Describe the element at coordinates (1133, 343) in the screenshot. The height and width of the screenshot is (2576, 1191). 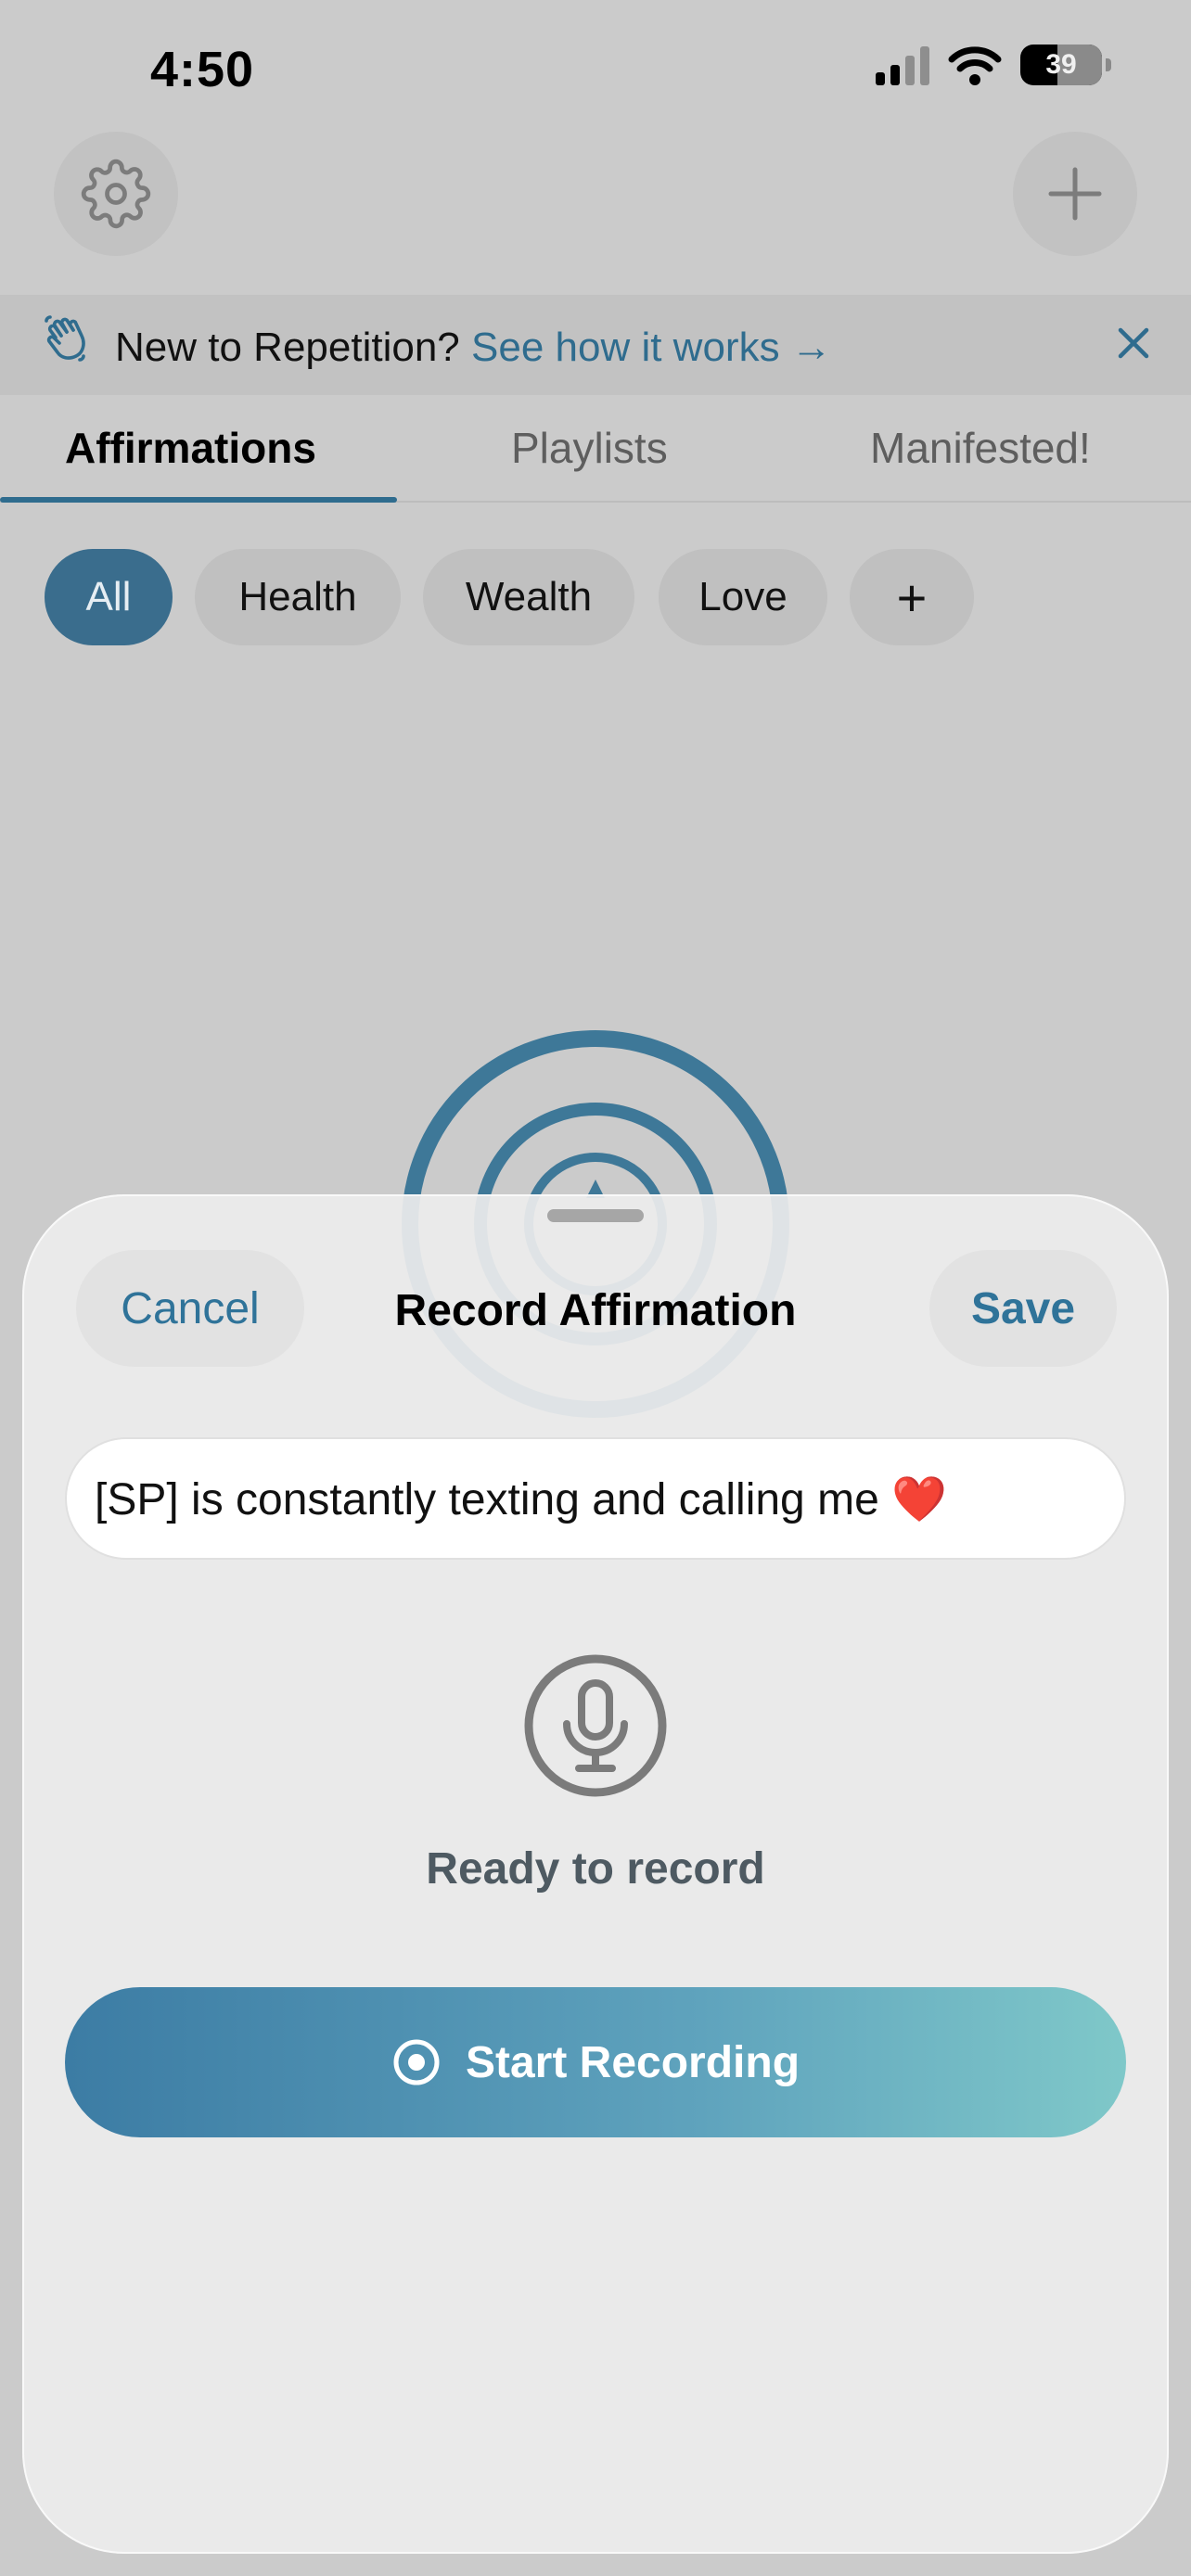
I see `close-icon` at that location.